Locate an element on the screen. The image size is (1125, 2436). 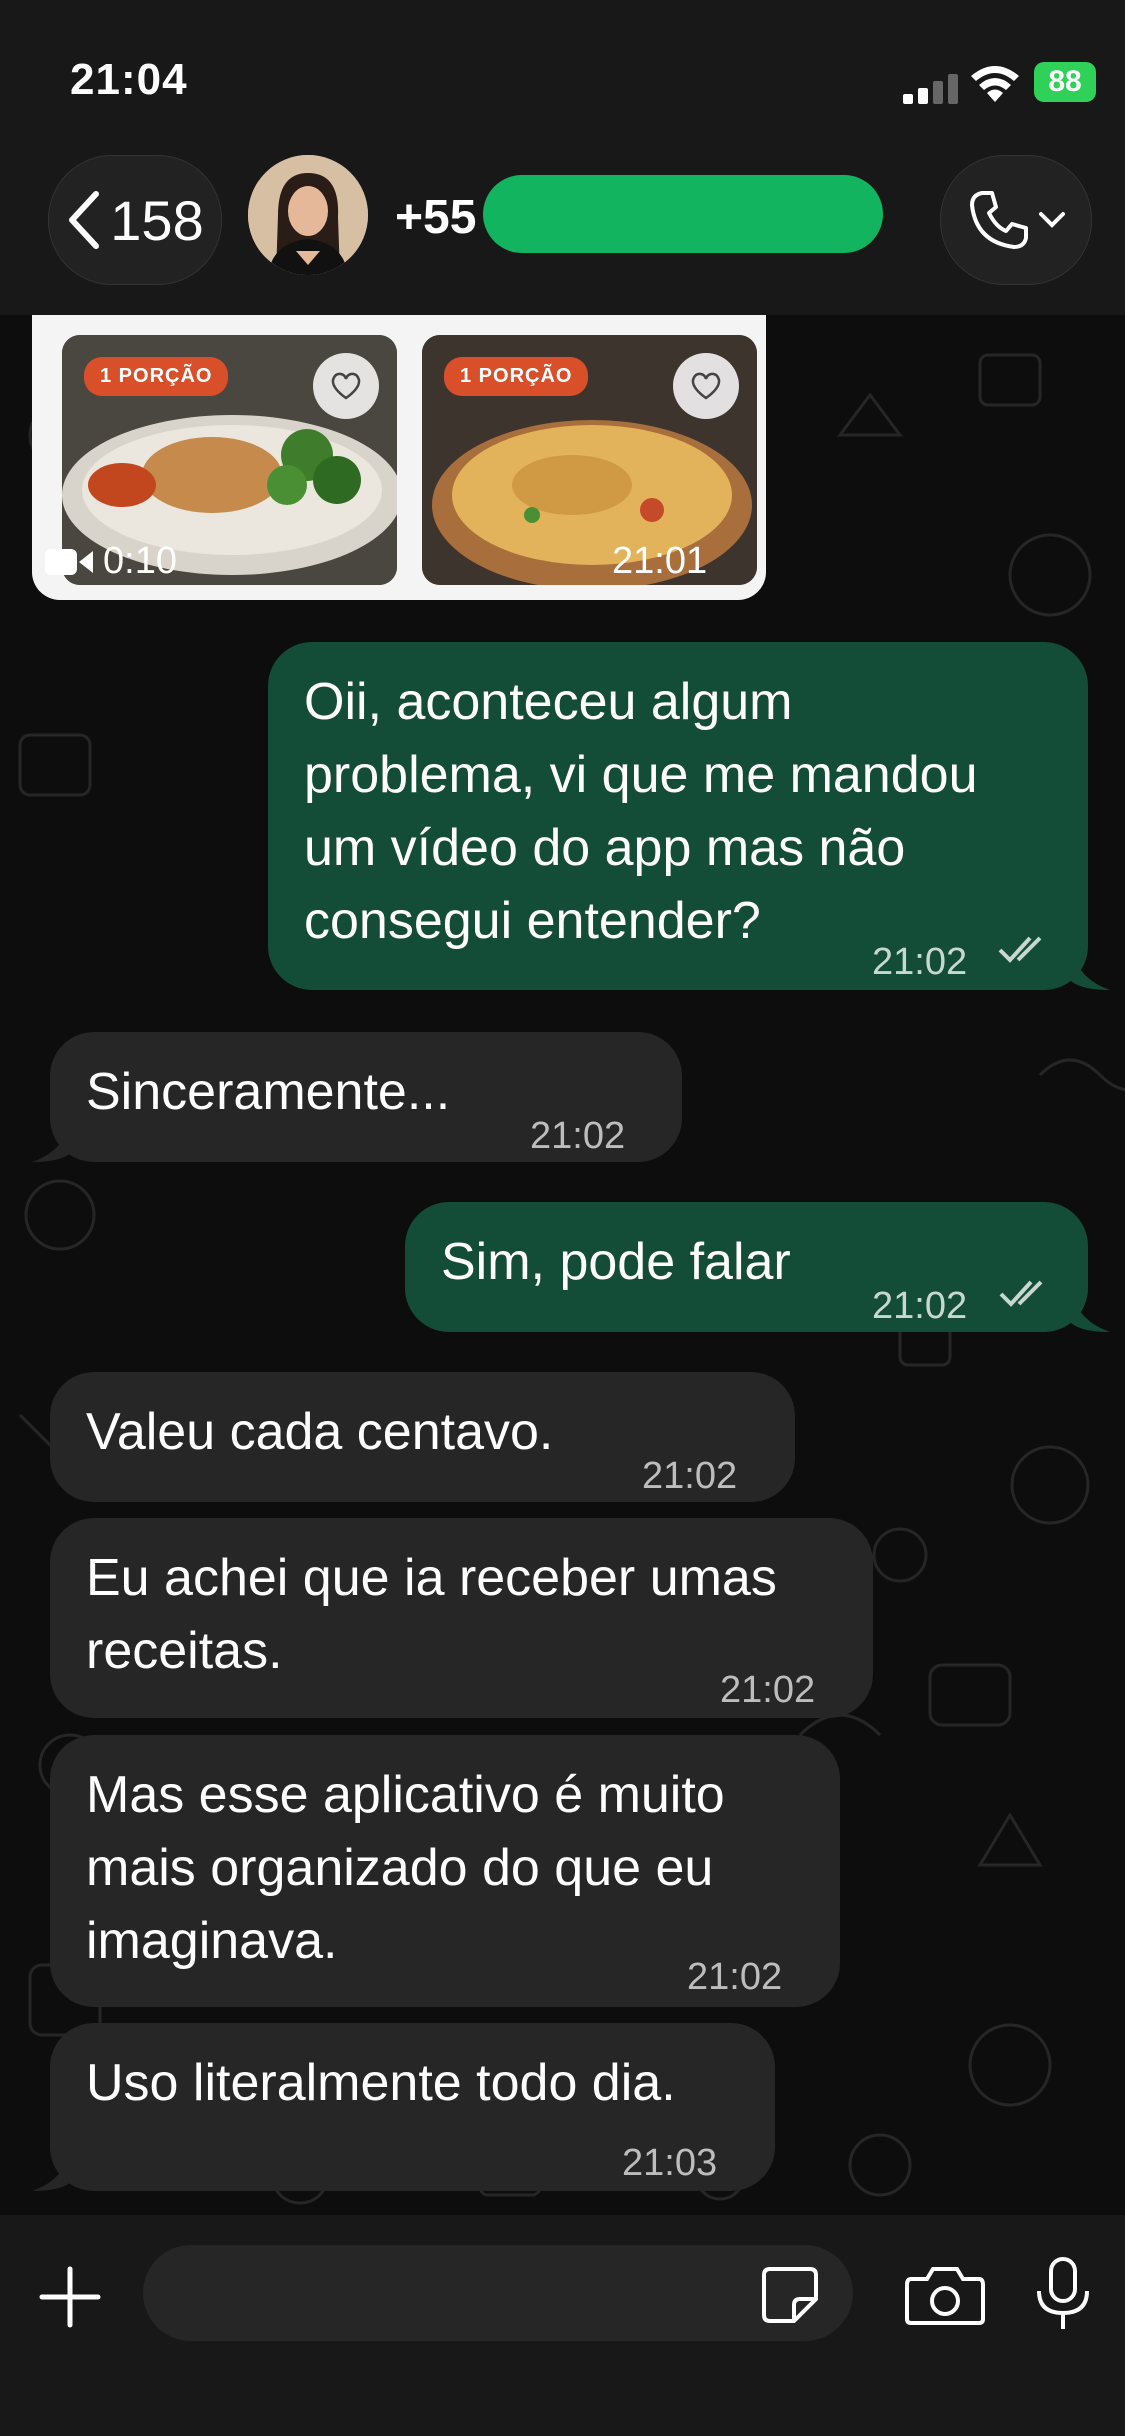
chat-header: 21:04 88 158 +55 is located at coordinates (562, 157).